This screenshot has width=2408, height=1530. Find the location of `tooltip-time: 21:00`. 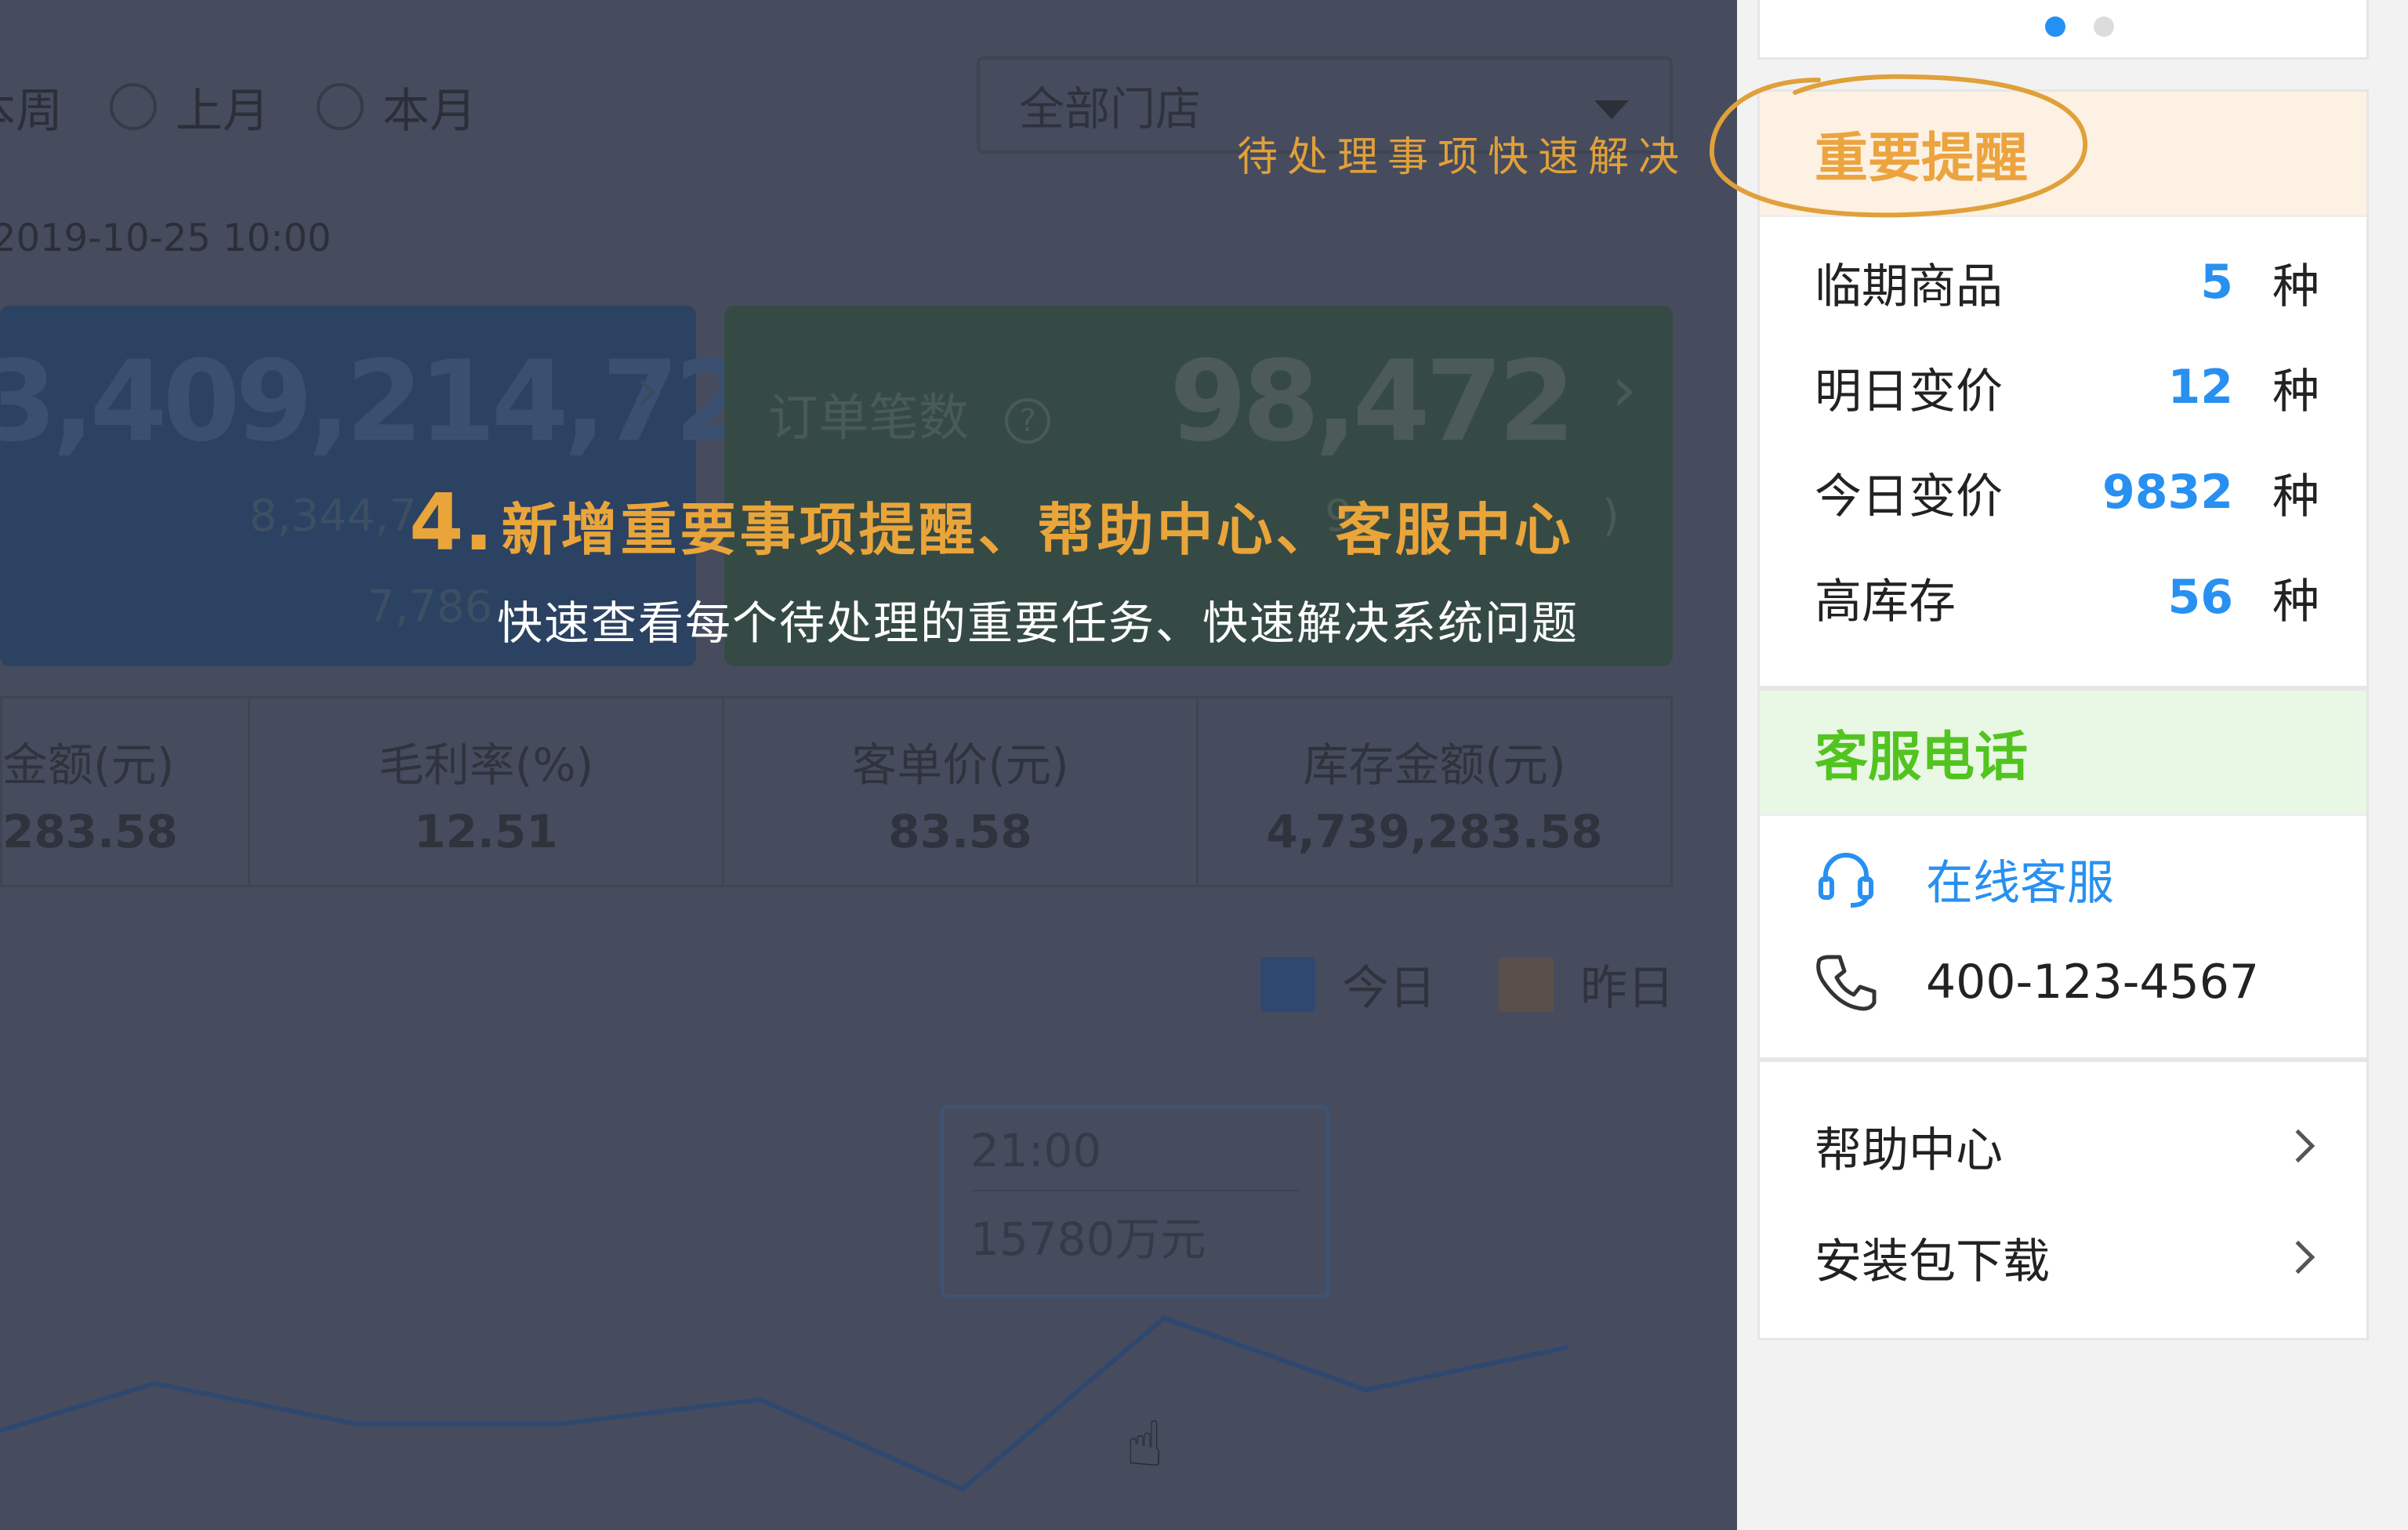

tooltip-time: 21:00 is located at coordinates (1036, 1150).